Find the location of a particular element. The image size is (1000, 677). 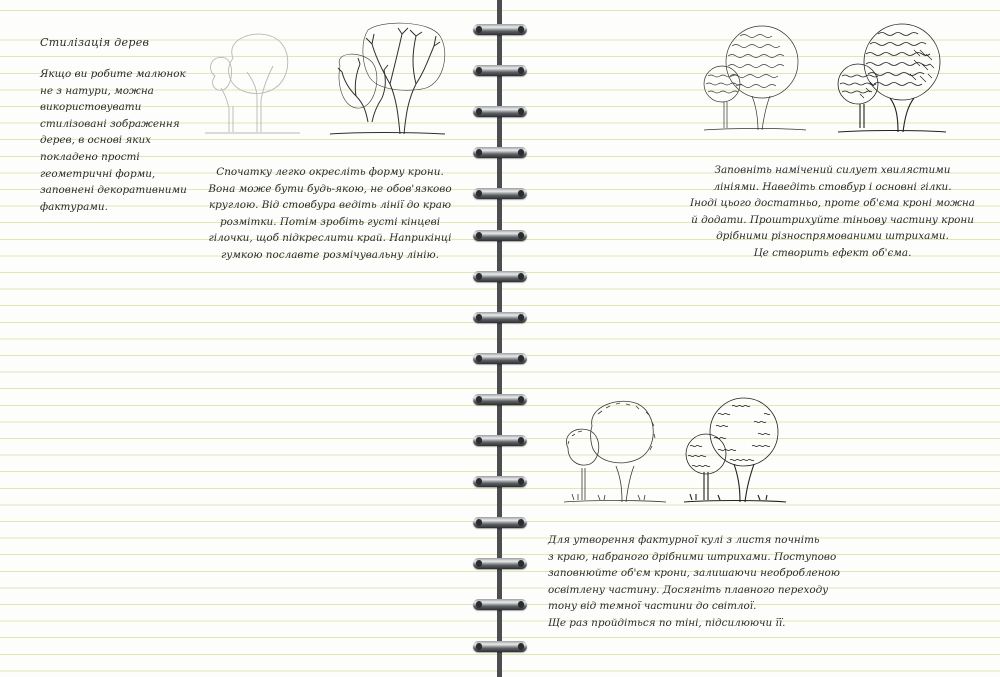

step1-line: гумкою пославте розмічувальну лінію. is located at coordinates (330, 254).